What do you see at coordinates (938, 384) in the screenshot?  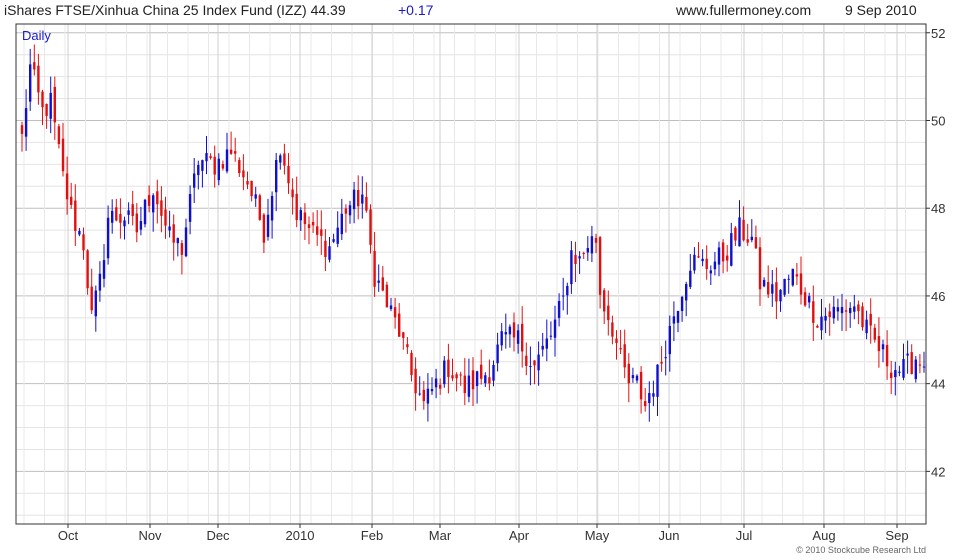 I see `y-tick-label: 44` at bounding box center [938, 384].